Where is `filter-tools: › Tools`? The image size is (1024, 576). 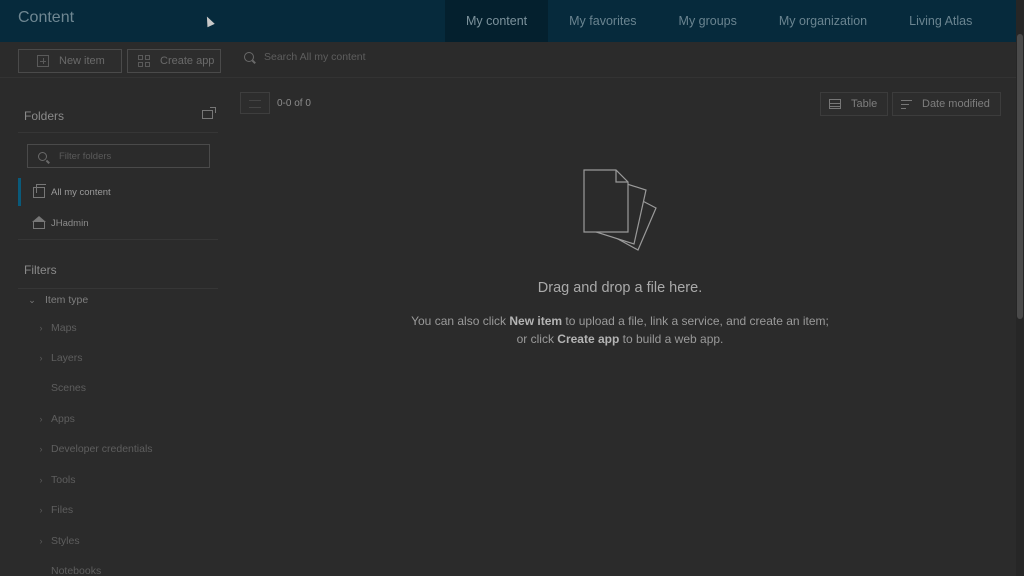 filter-tools: › Tools is located at coordinates (47, 480).